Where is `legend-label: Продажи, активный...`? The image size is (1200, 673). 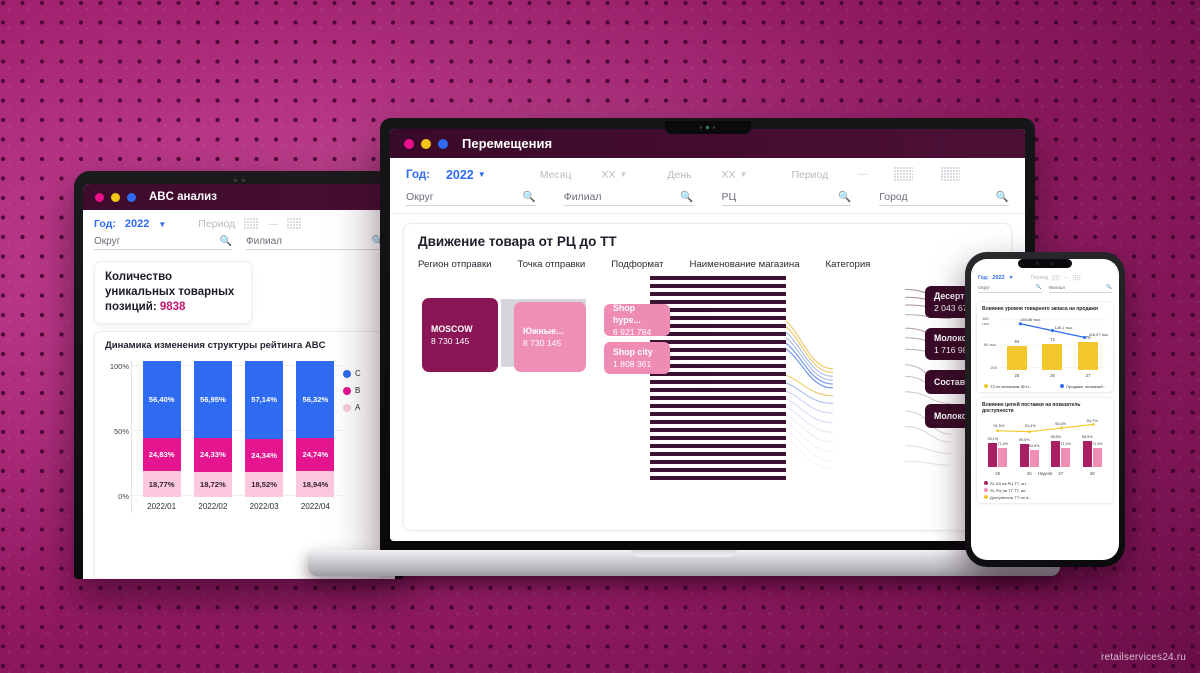
legend-label: Продажи, активный... is located at coordinates (1086, 386).